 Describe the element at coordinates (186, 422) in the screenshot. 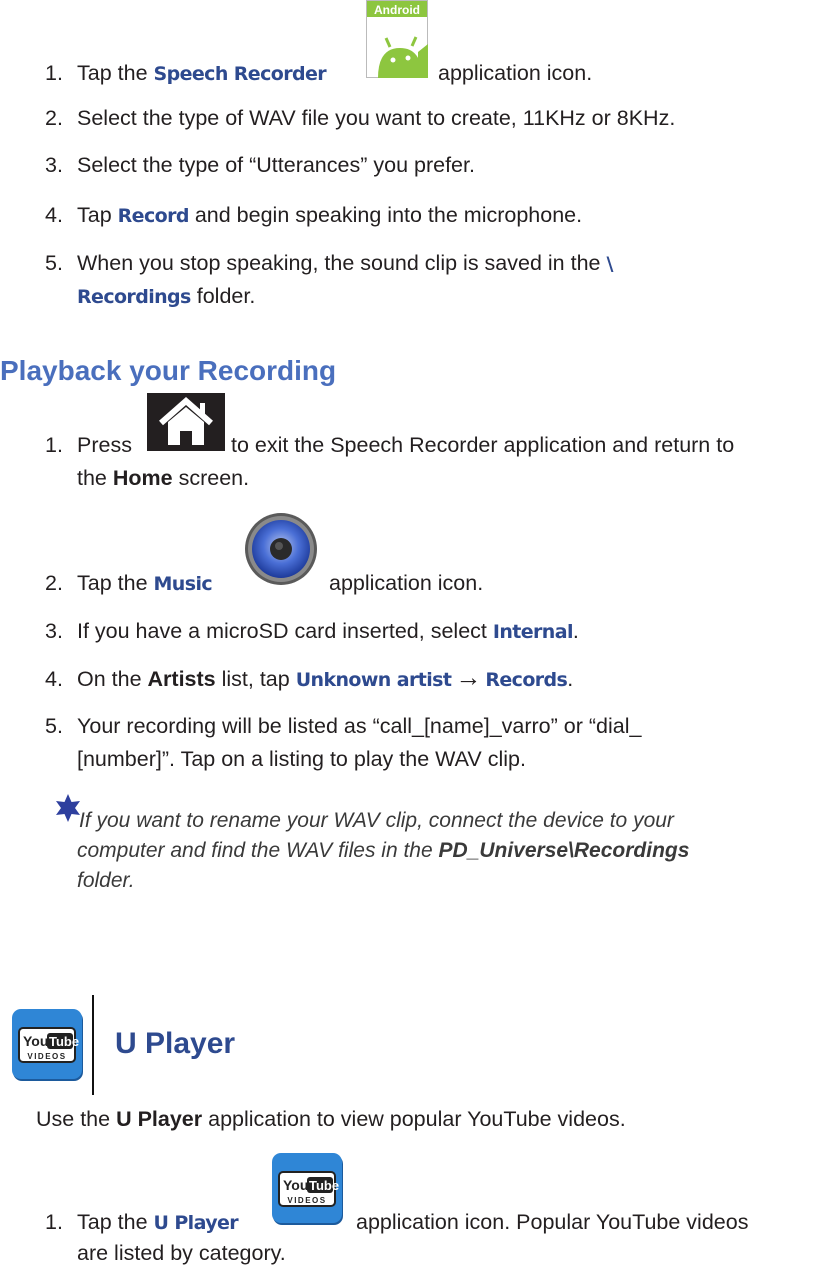

I see `home-icon` at that location.